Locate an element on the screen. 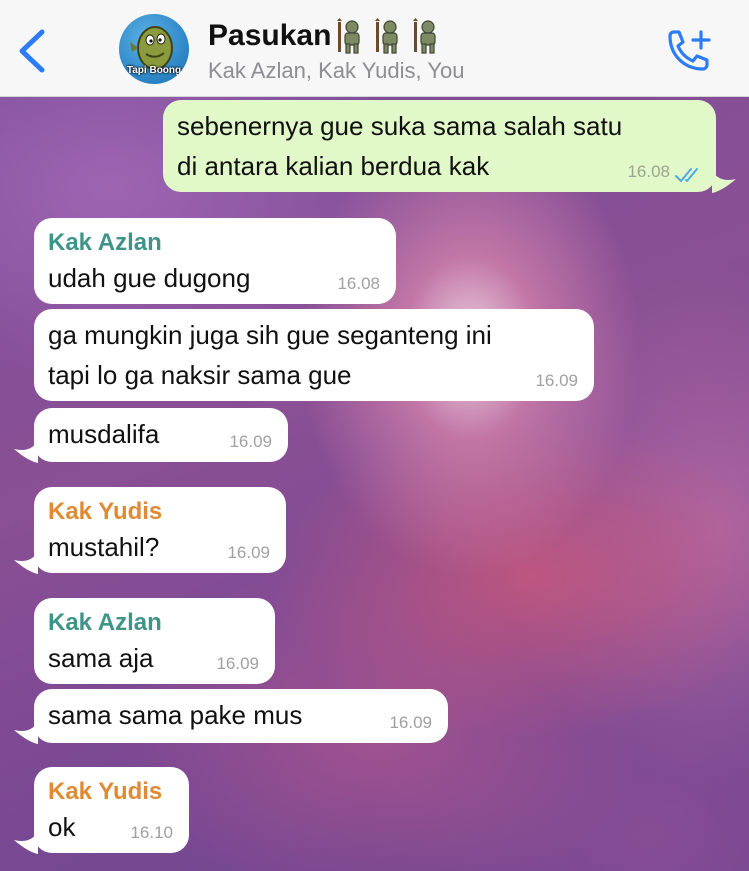 The image size is (749, 871). add-call-icon is located at coordinates (689, 50).